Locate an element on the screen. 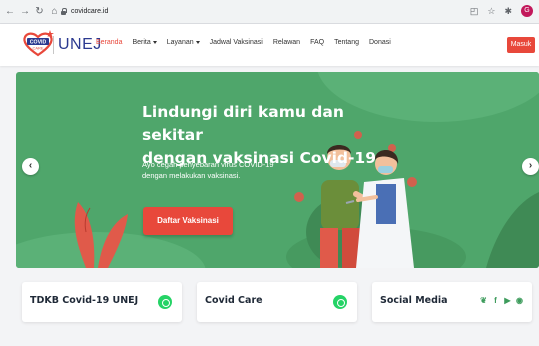 The width and height of the screenshot is (539, 346). menu-item-jadwal-vaksinasi: Jadwal Vaksinasi is located at coordinates (236, 42).